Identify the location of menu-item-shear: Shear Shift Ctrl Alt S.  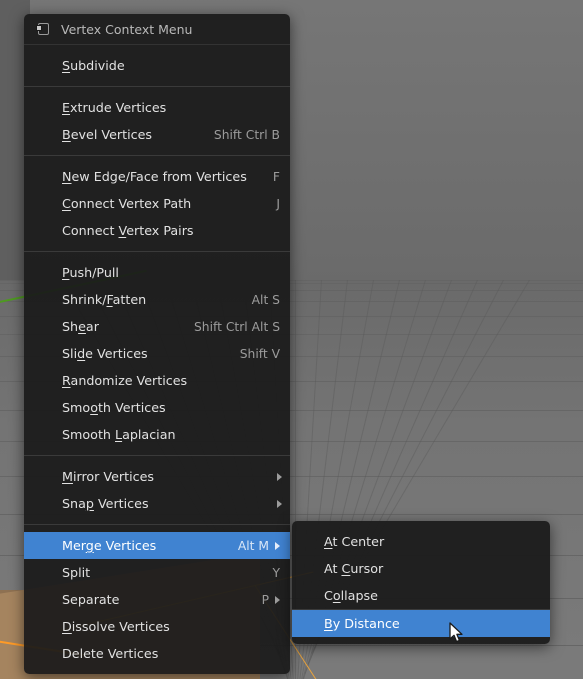
(157, 326).